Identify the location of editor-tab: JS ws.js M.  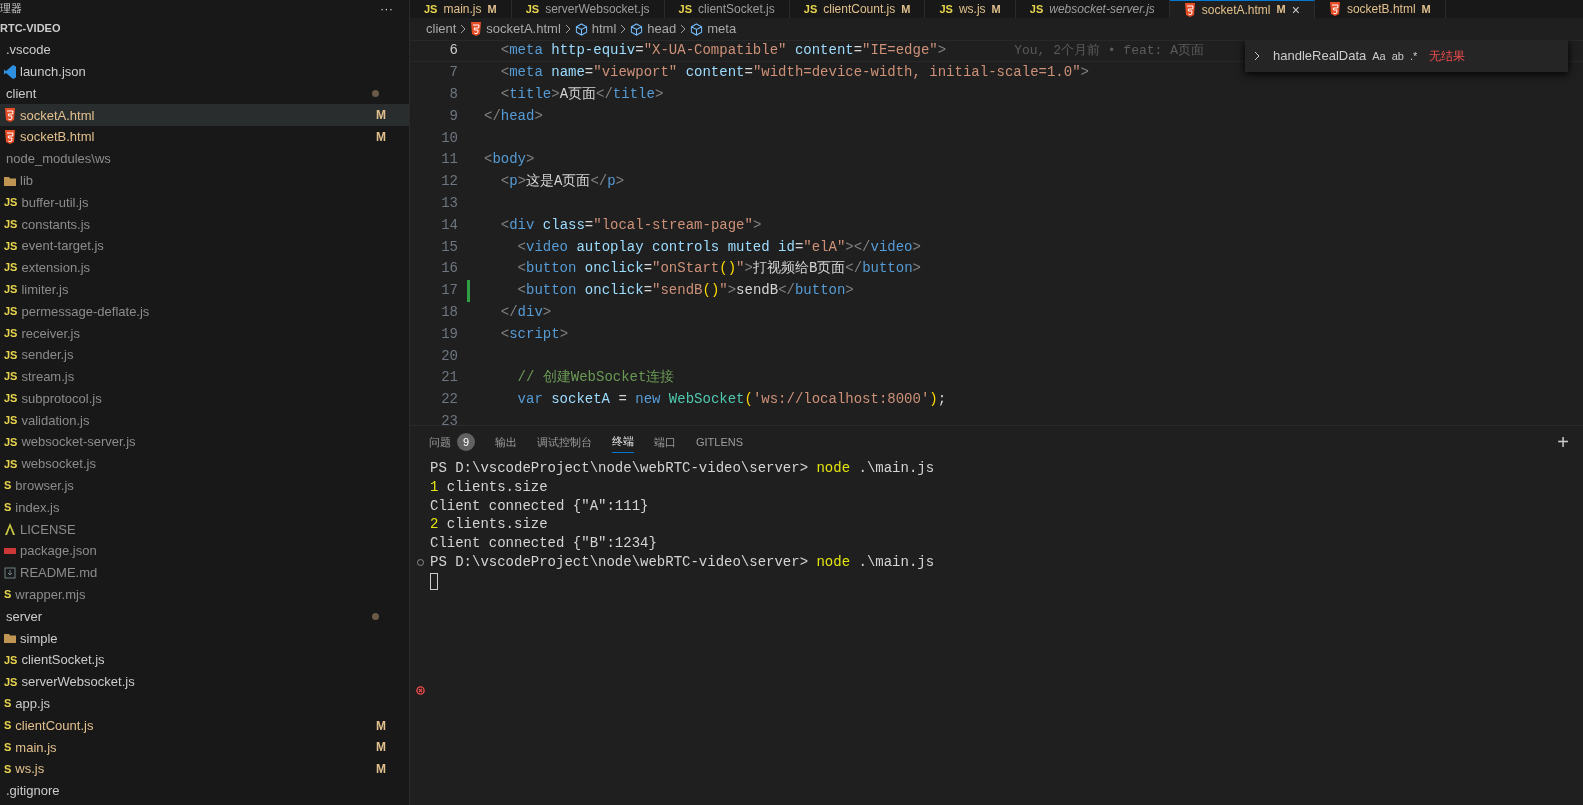
(970, 9).